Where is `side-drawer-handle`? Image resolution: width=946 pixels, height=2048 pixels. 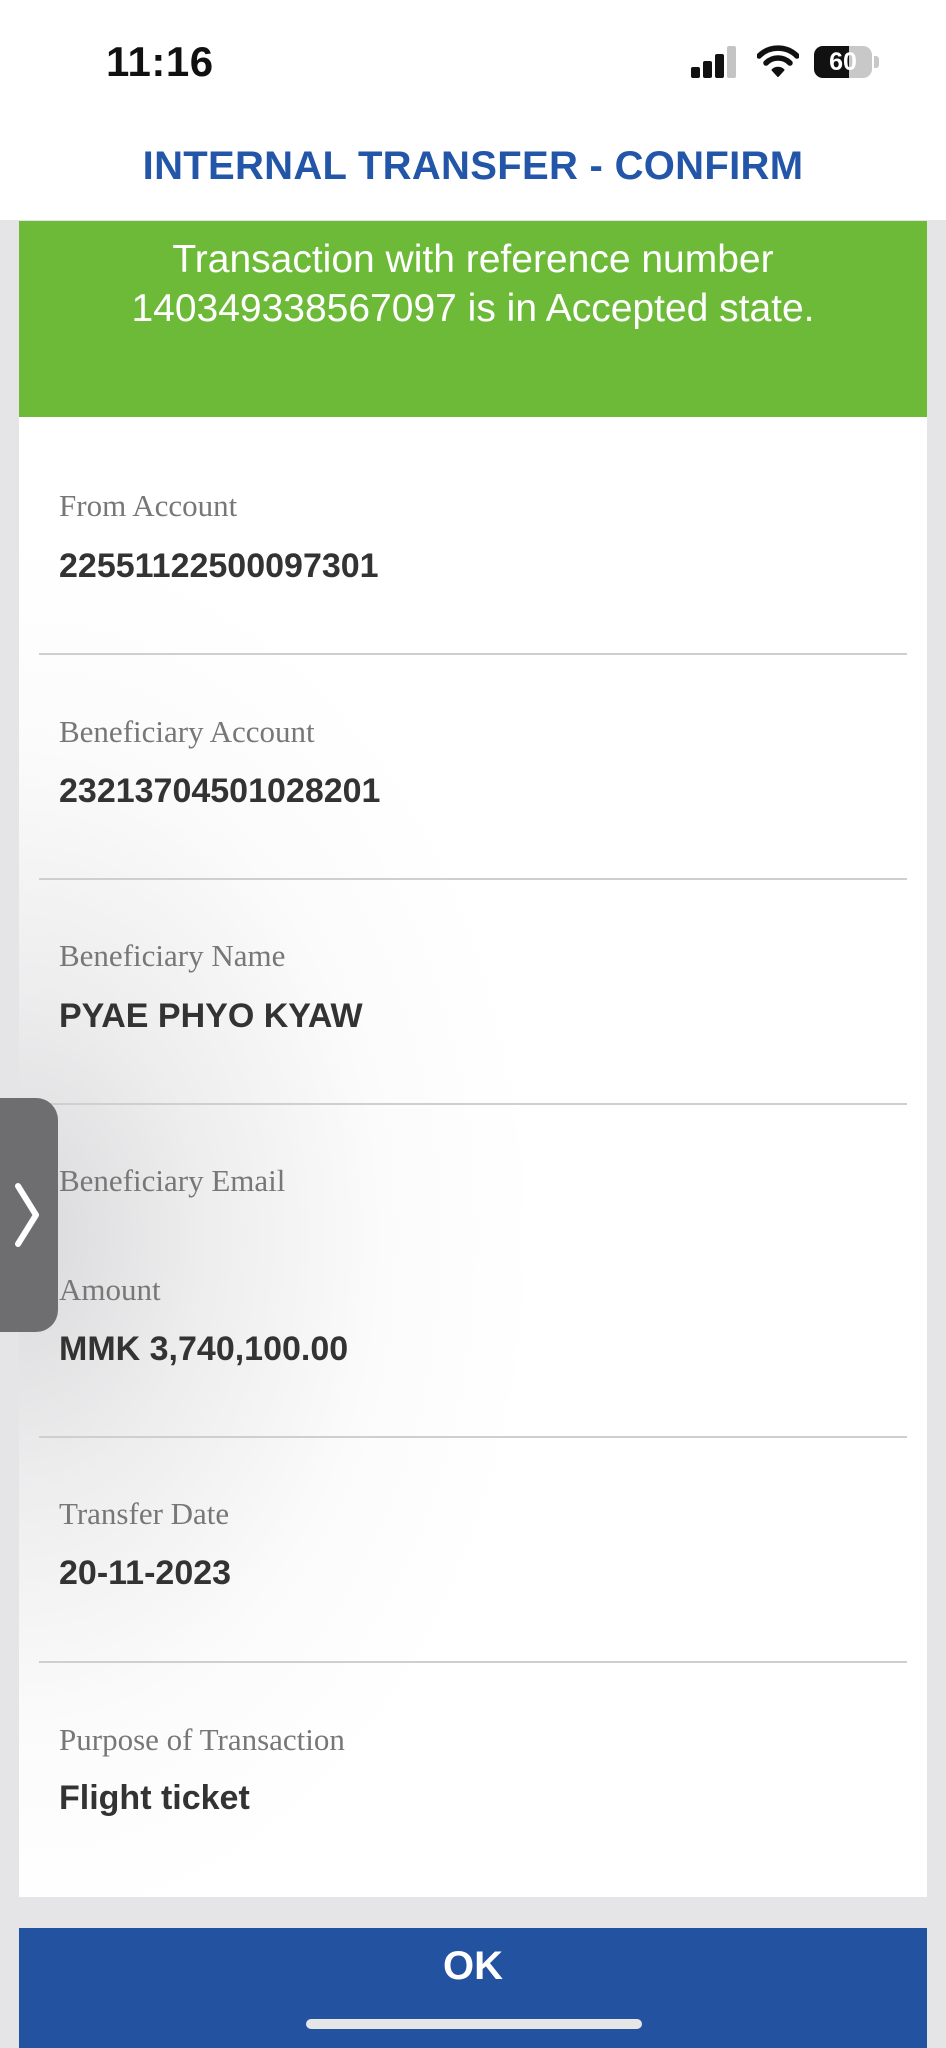 side-drawer-handle is located at coordinates (29, 1215).